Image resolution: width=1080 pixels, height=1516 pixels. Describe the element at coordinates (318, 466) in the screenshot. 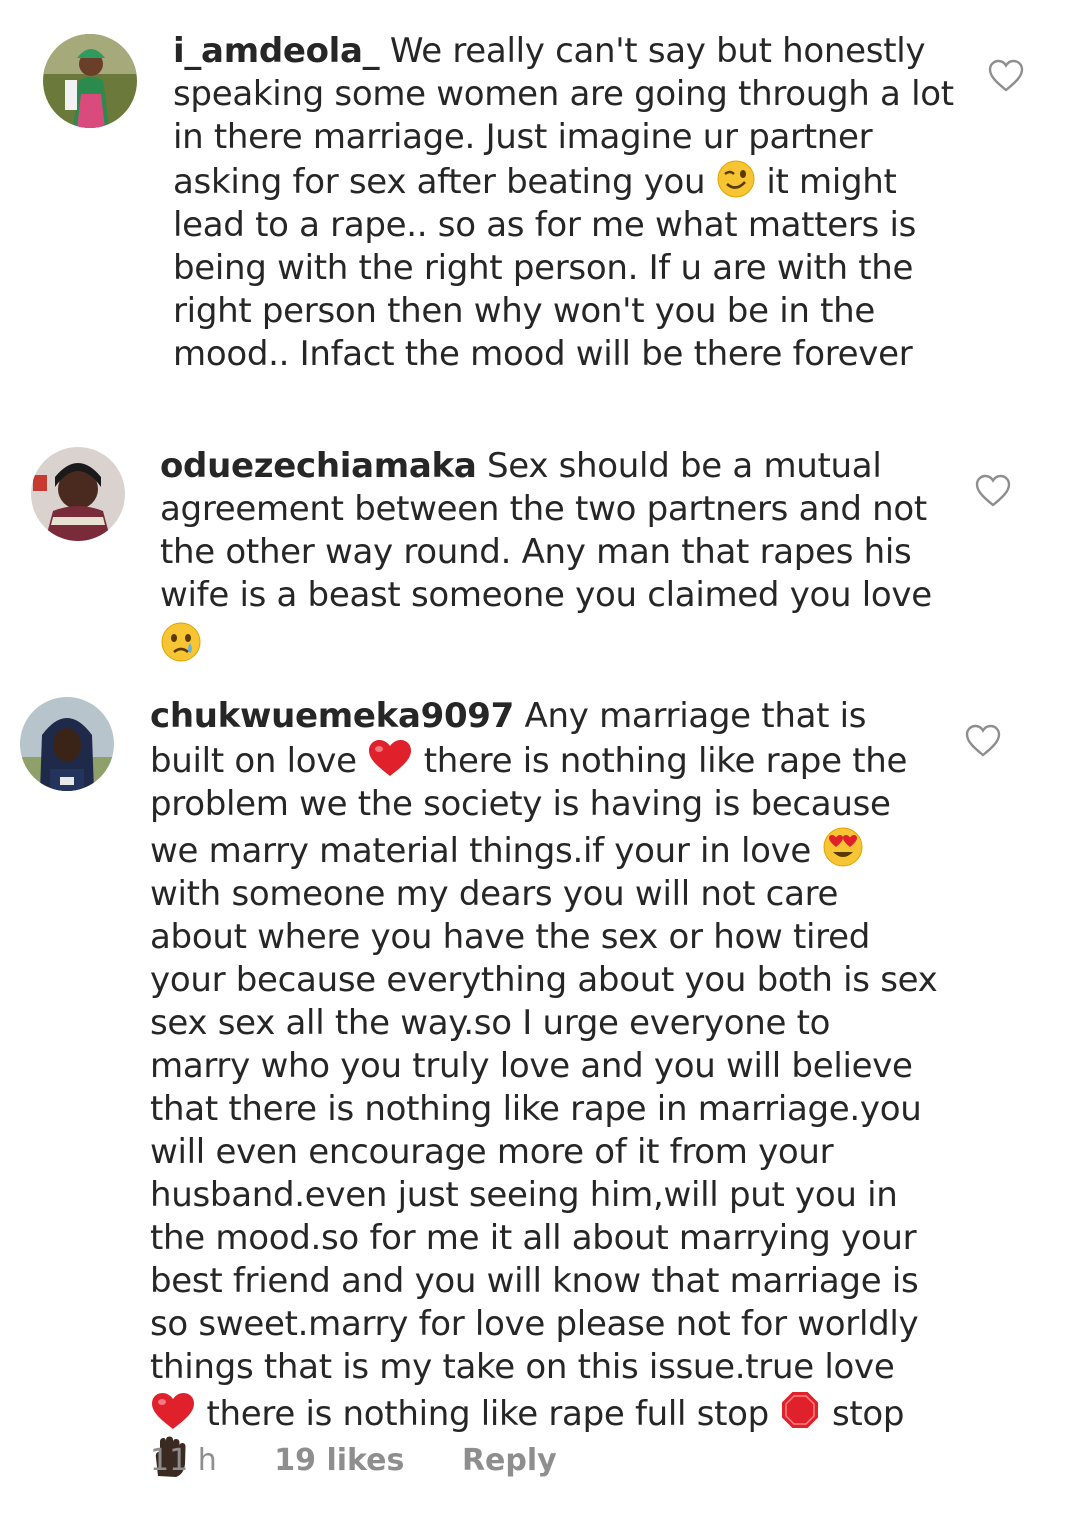

I see `username: oduezechiamaka` at that location.